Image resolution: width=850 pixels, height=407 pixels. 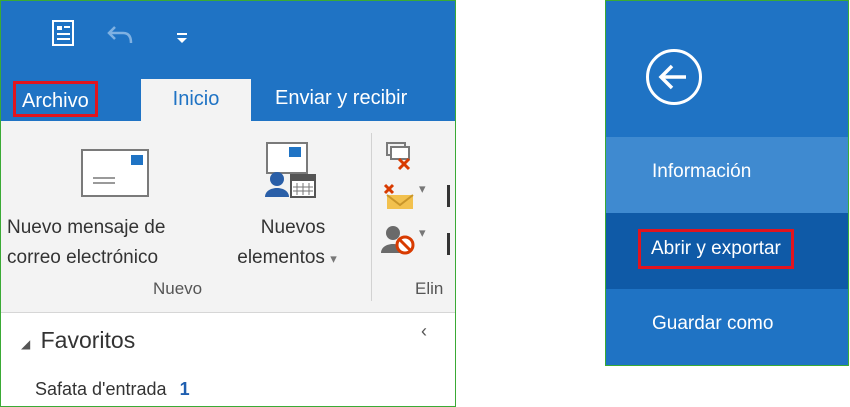 I want to click on envelope-icon, so click(x=115, y=173).